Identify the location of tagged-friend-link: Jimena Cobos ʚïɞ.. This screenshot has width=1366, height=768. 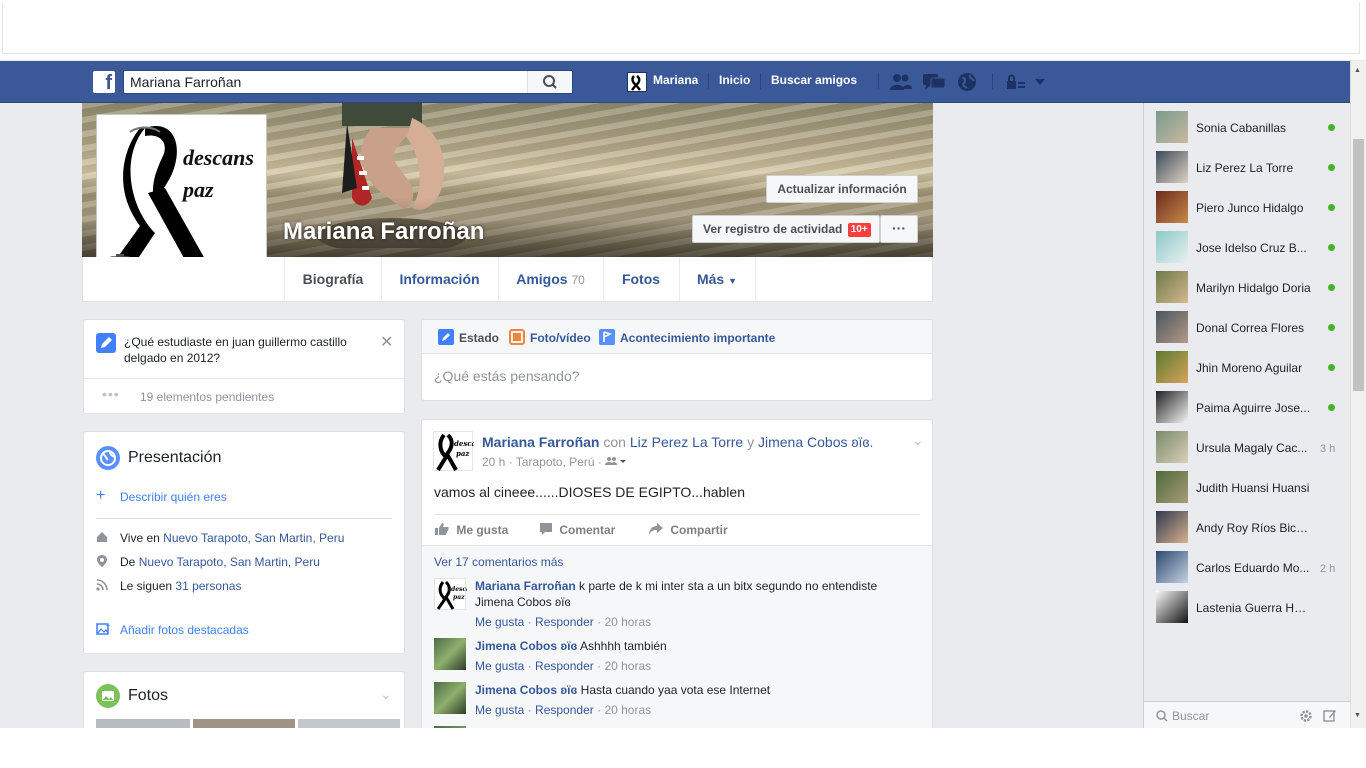
(815, 442).